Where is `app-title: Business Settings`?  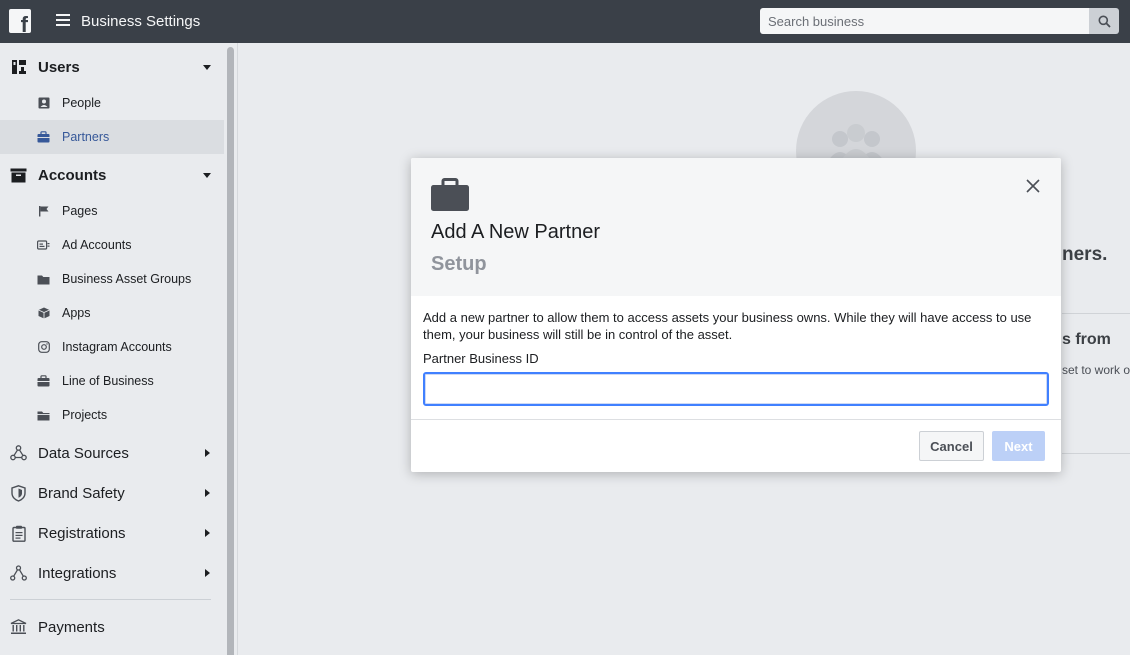
app-title: Business Settings is located at coordinates (141, 21).